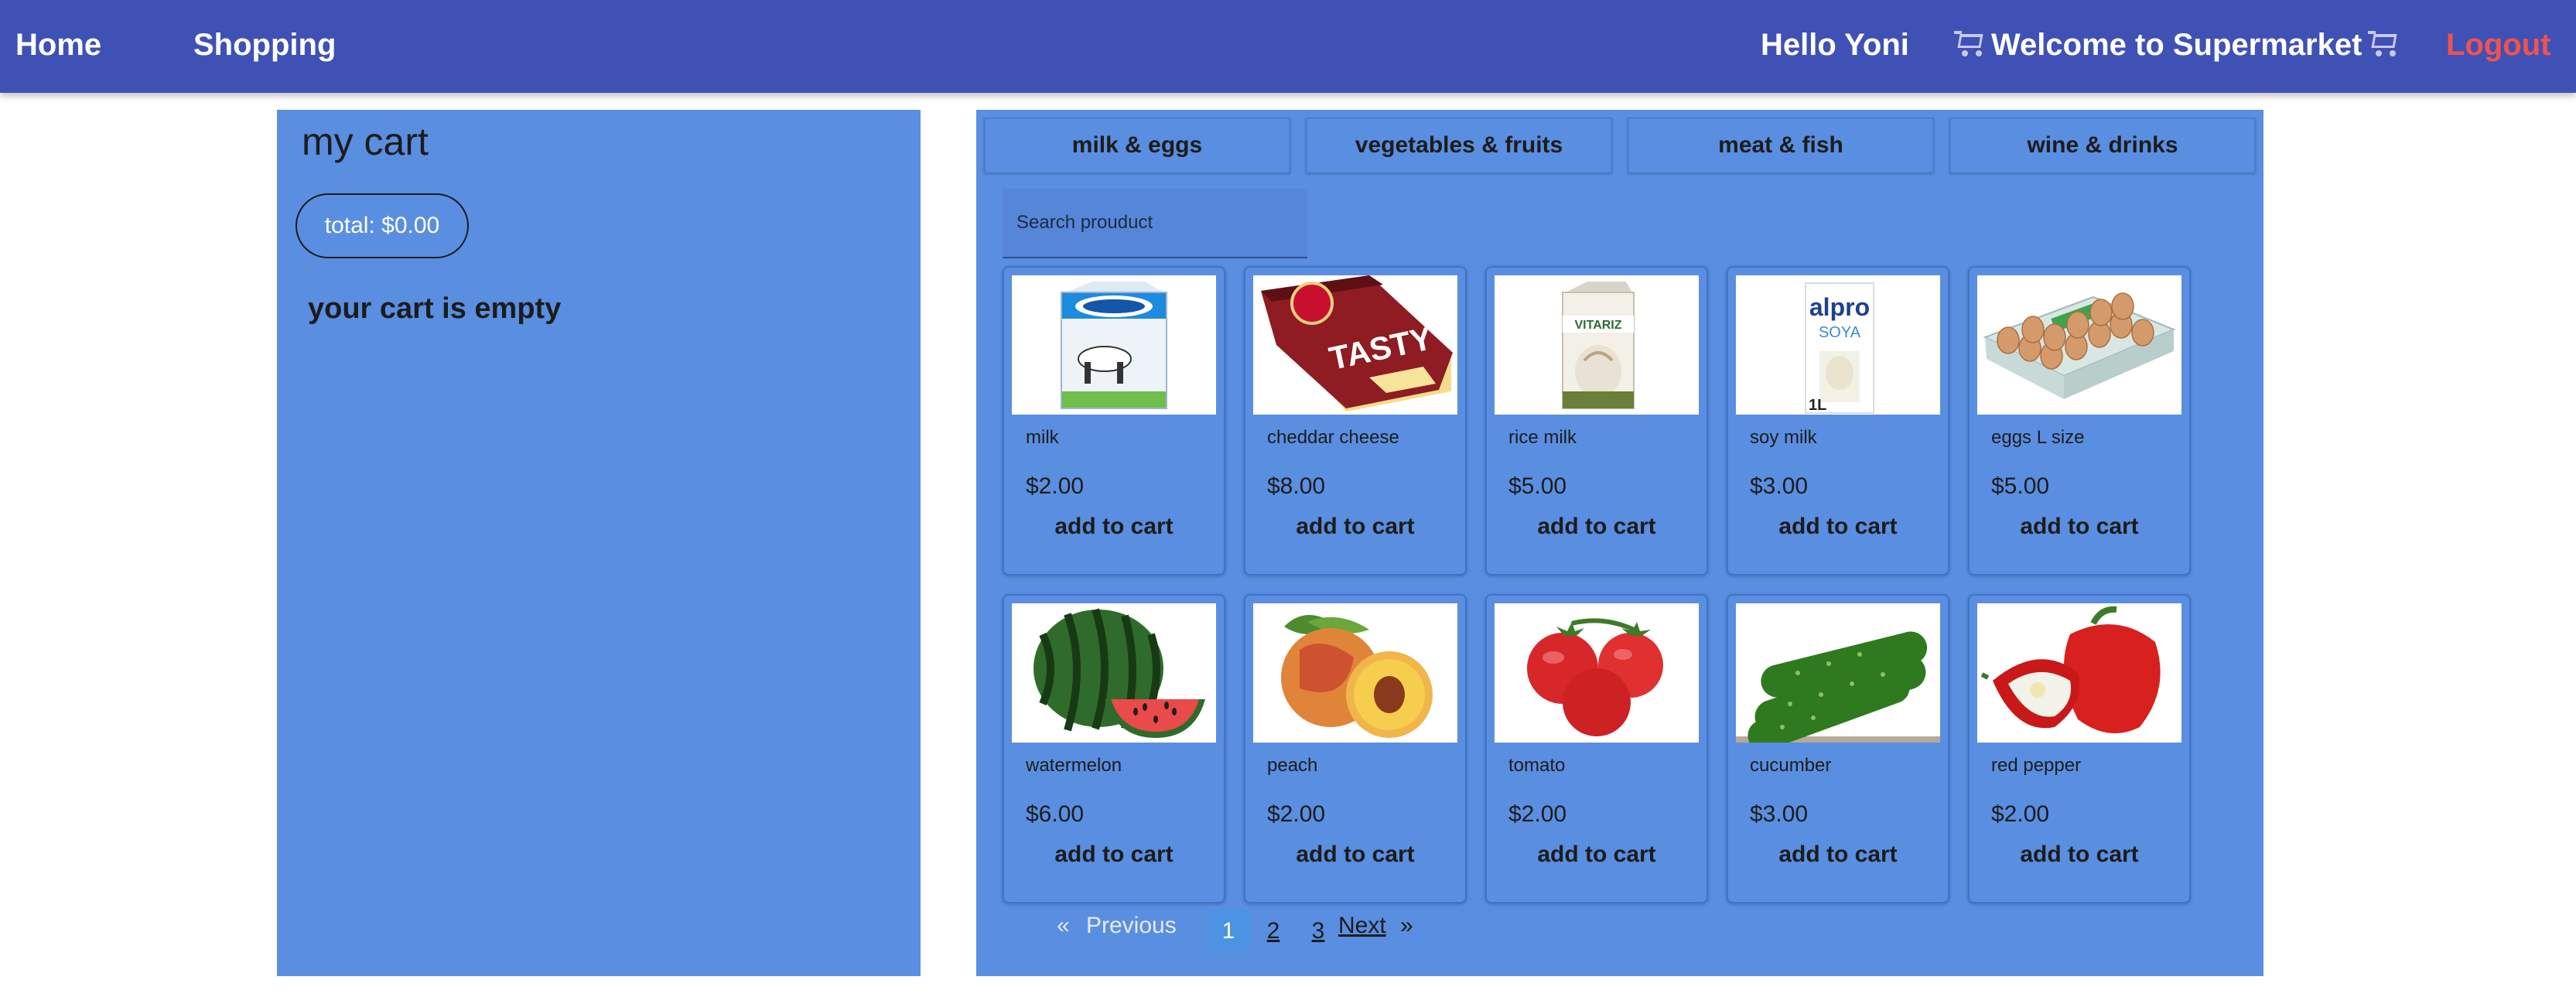 The image size is (2576, 1004). I want to click on product-name: rice milk, so click(1542, 437).